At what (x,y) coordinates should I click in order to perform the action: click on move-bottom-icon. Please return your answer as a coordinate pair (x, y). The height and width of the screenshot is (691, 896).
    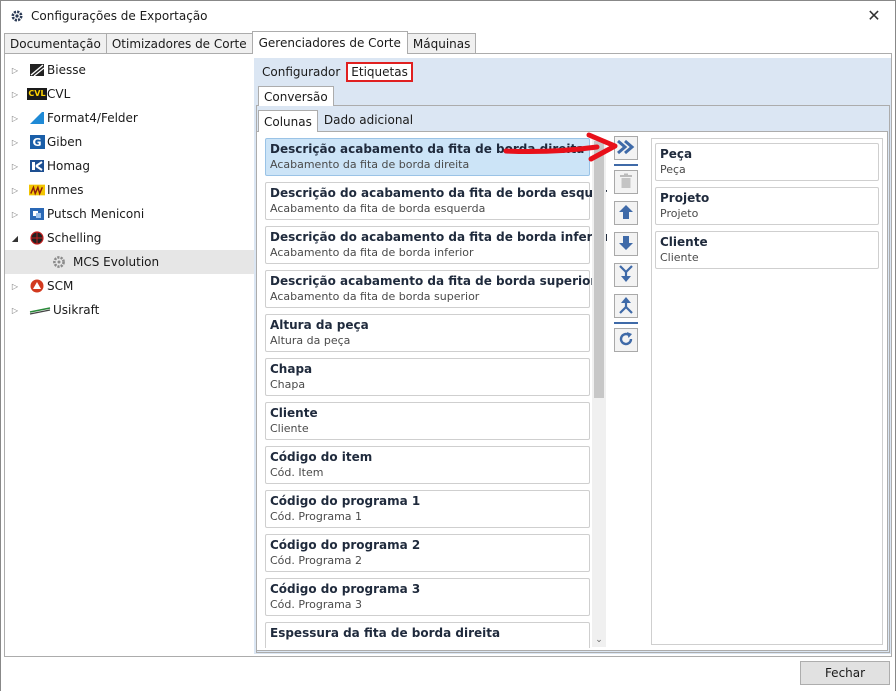
    Looking at the image, I should click on (626, 275).